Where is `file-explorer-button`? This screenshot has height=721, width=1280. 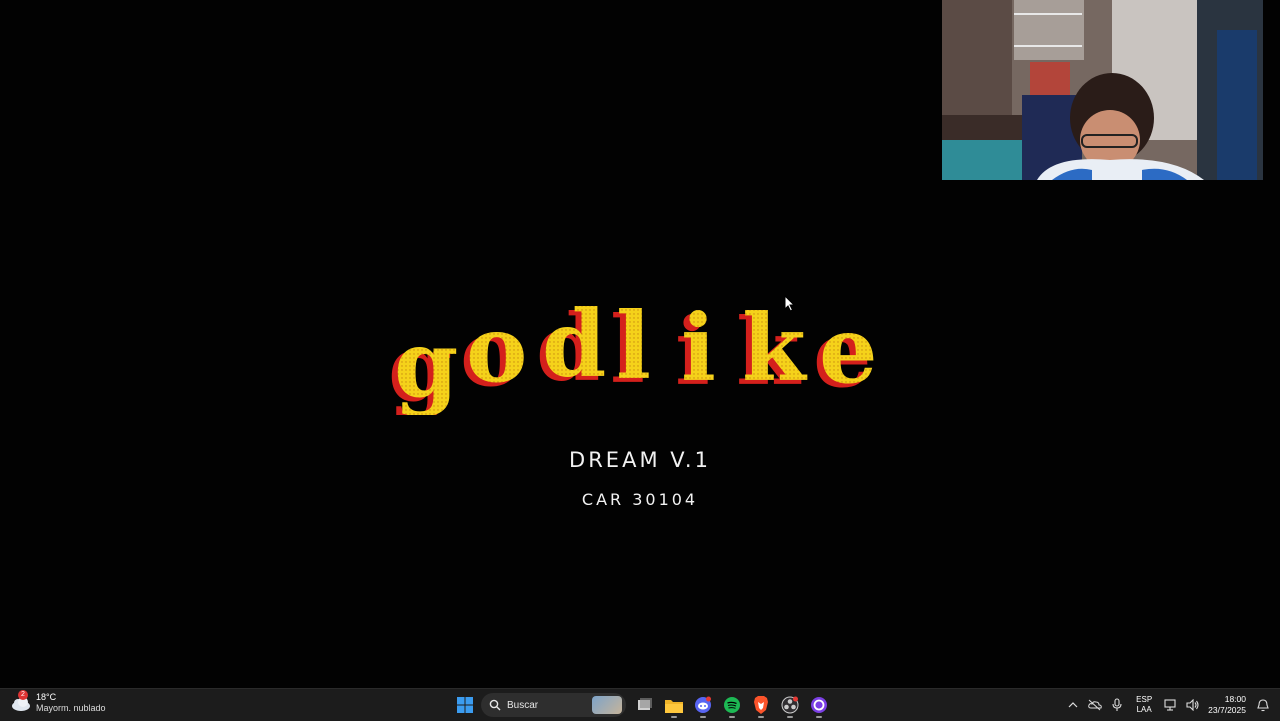
file-explorer-button is located at coordinates (674, 705).